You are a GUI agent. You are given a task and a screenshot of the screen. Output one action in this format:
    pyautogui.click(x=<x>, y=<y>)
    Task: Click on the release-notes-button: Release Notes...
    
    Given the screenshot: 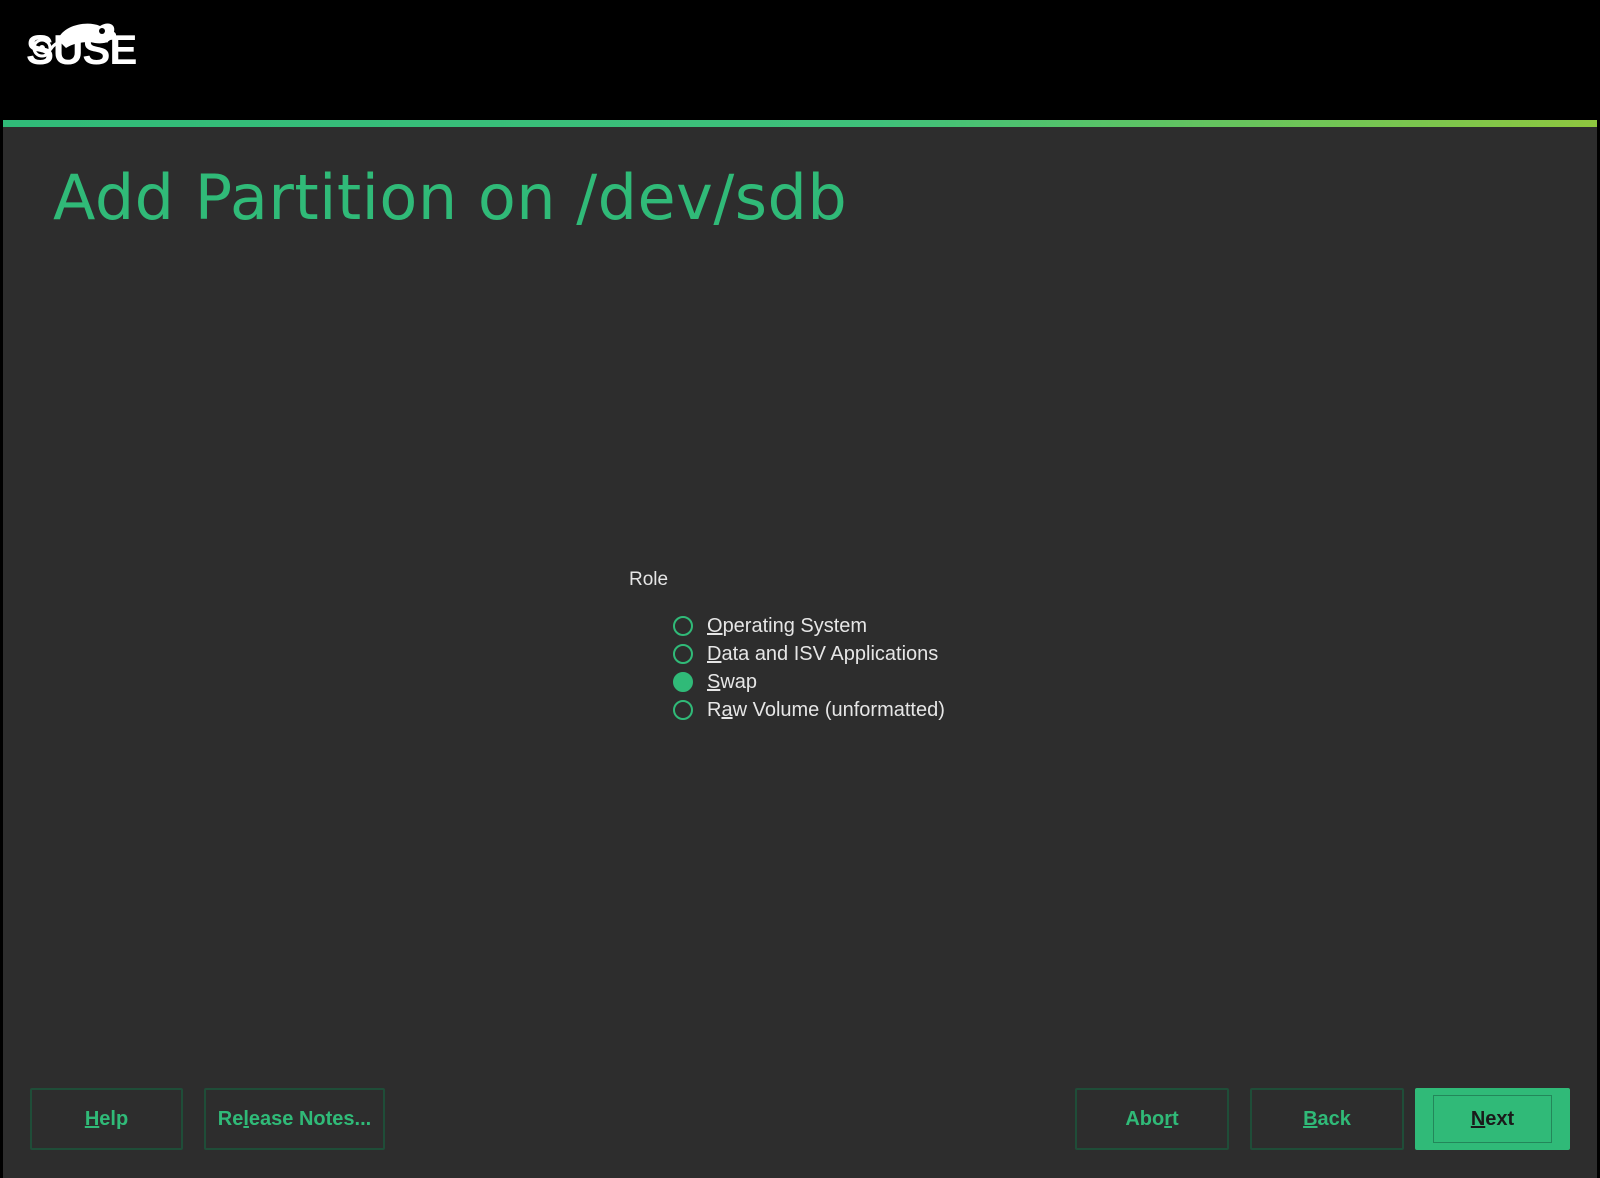 What is the action you would take?
    pyautogui.click(x=294, y=1119)
    